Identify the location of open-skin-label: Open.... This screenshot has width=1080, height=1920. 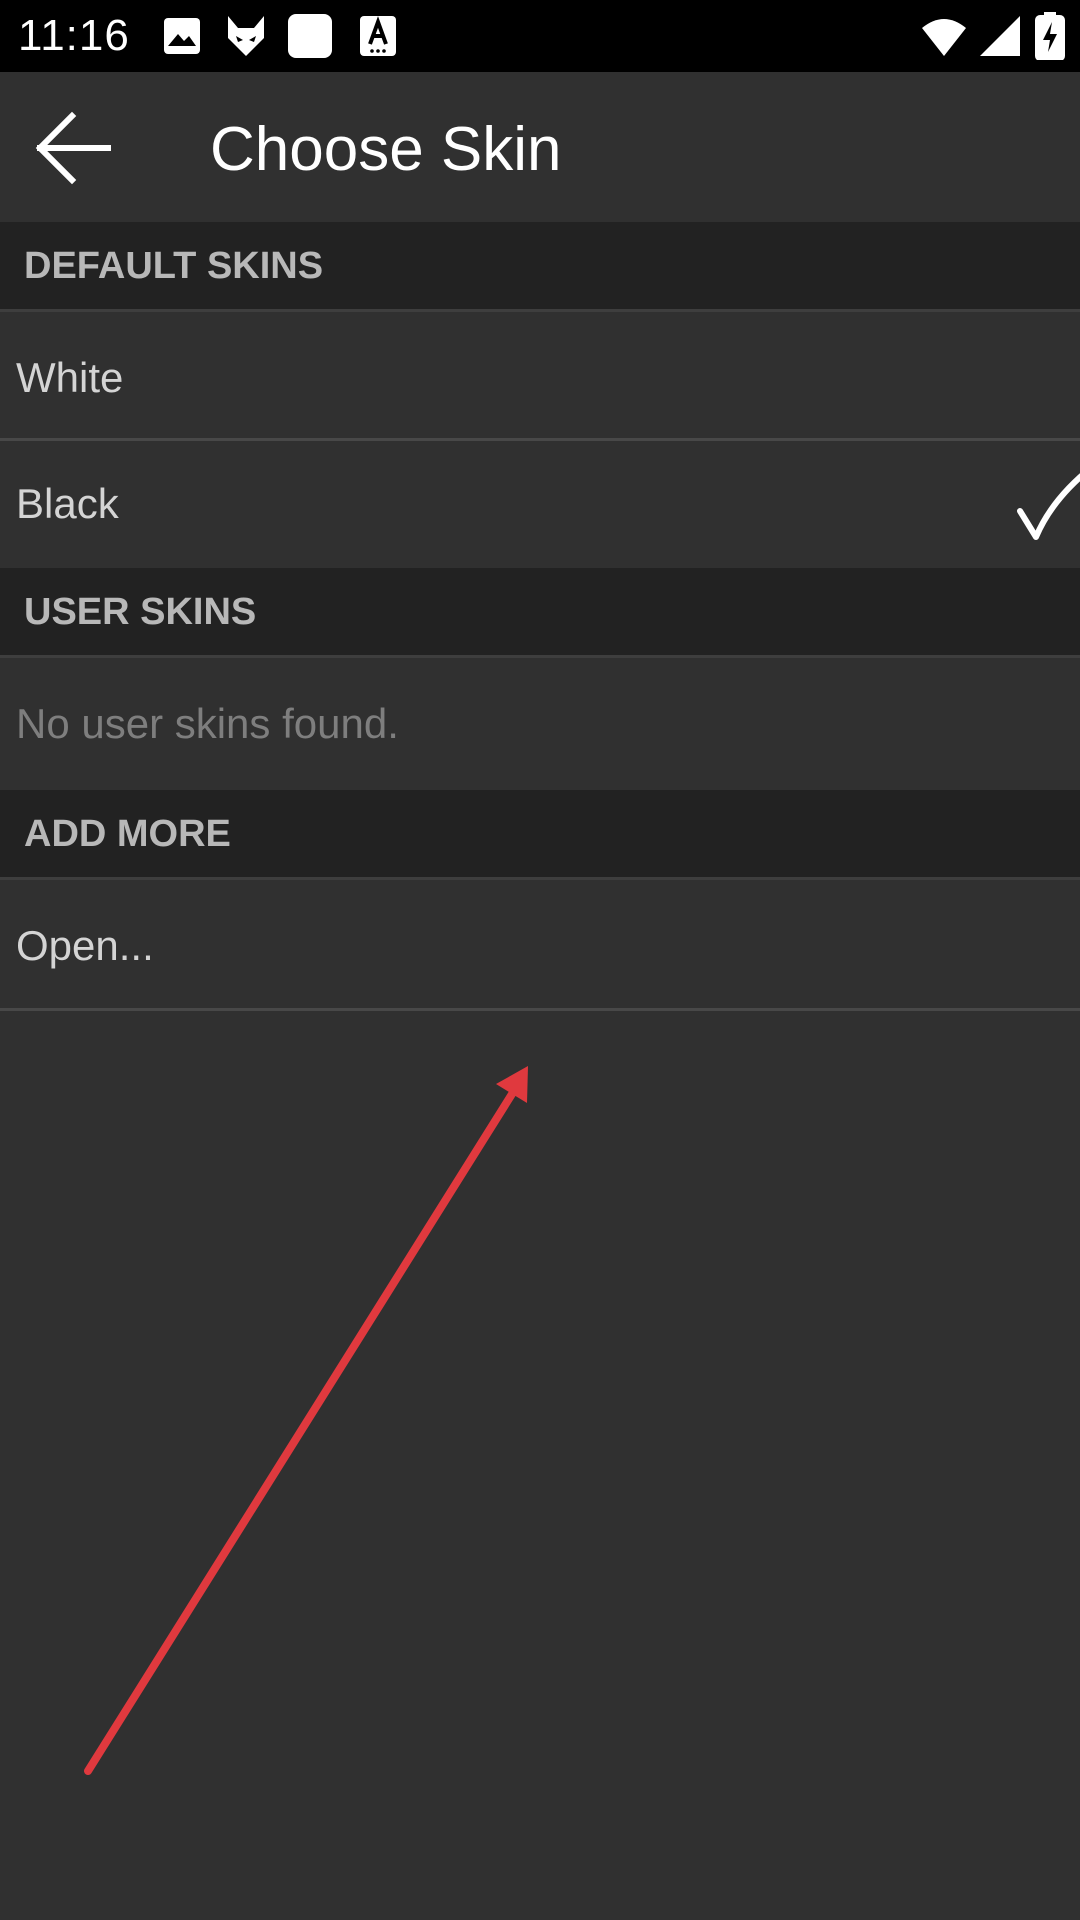
(85, 945).